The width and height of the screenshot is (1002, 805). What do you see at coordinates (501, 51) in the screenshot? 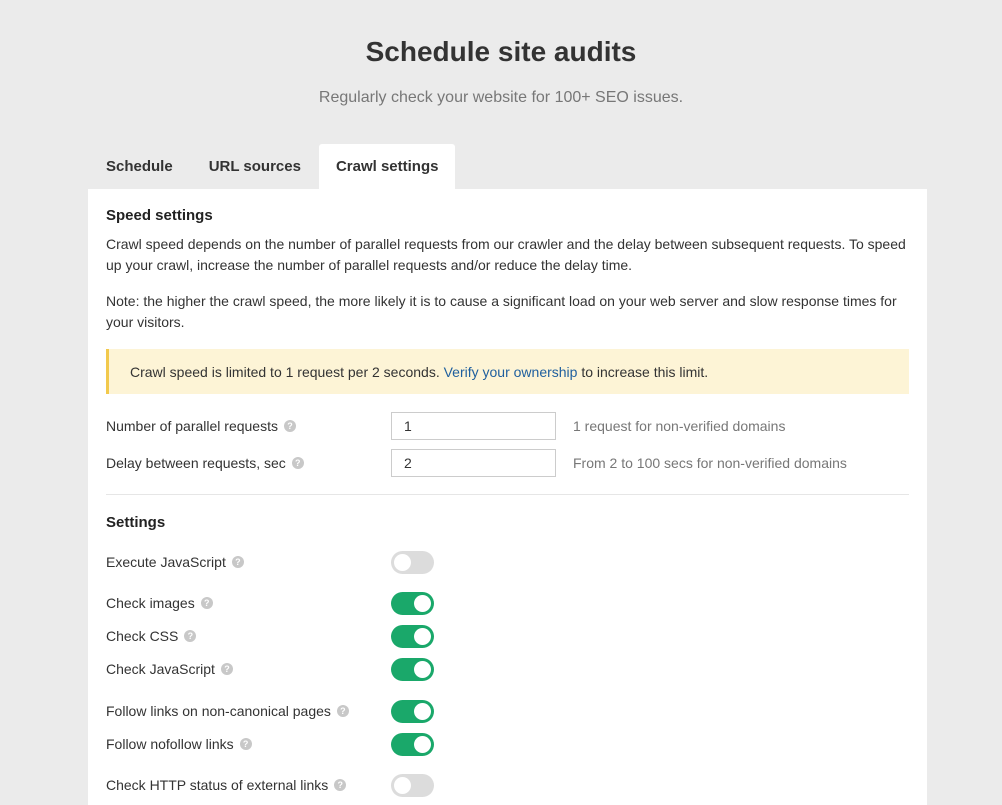
I see `page-title: Schedule site audits` at bounding box center [501, 51].